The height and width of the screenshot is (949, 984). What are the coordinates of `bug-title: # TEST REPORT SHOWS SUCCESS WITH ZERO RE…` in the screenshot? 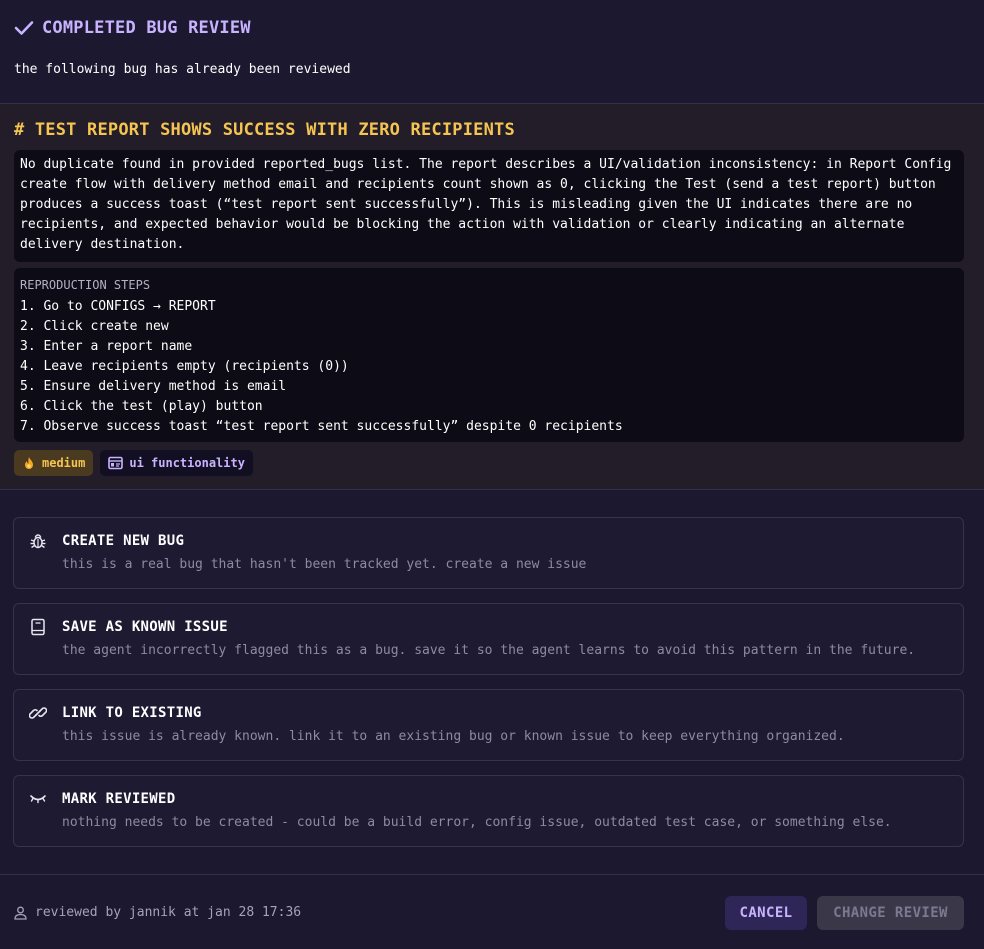 It's located at (264, 130).